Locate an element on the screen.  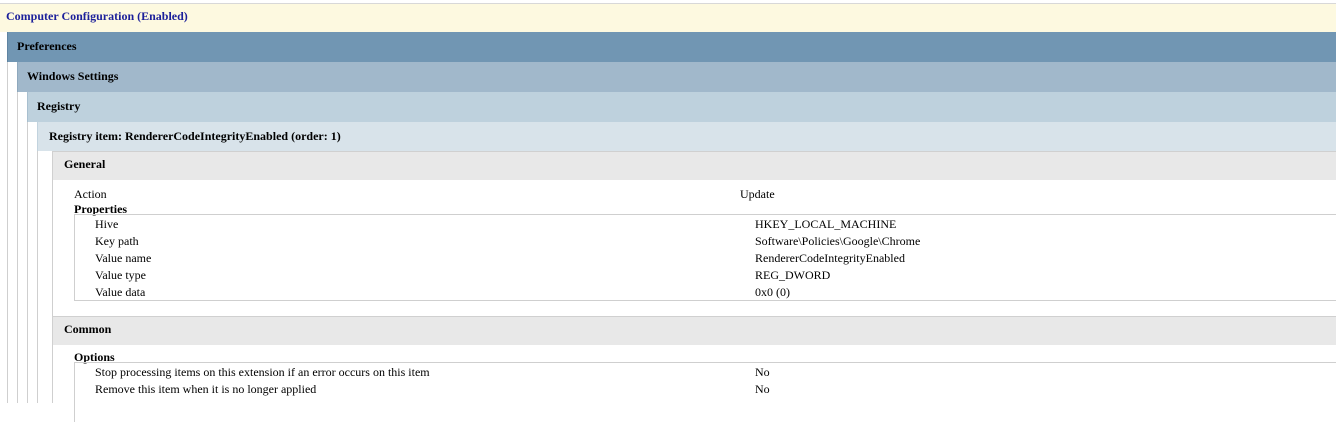
property-value: REG_DWORD is located at coordinates (793, 275).